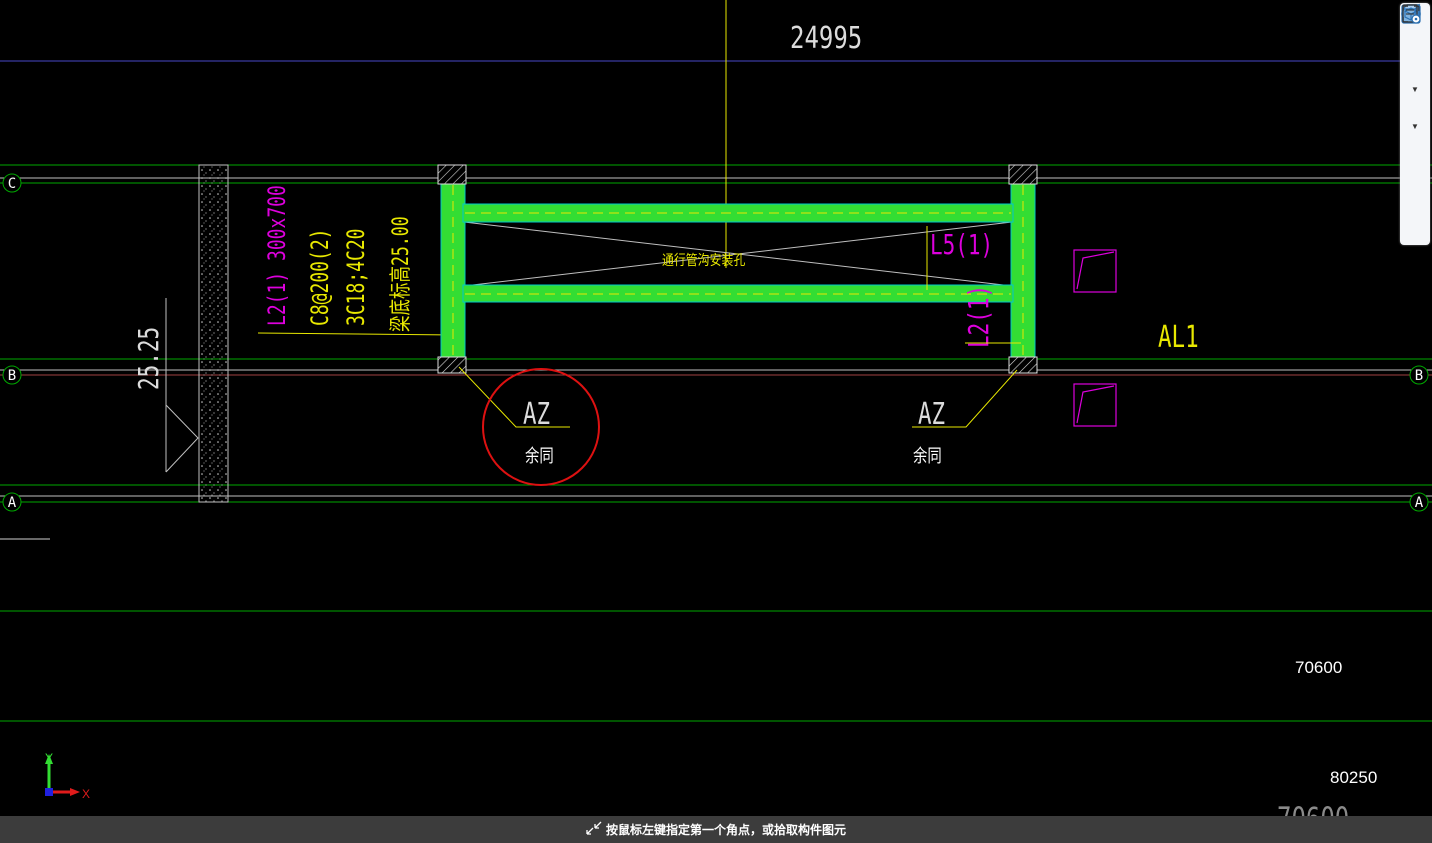 This screenshot has width=1432, height=843. Describe the element at coordinates (1318, 667) in the screenshot. I see `coord-text-1: 70600` at that location.